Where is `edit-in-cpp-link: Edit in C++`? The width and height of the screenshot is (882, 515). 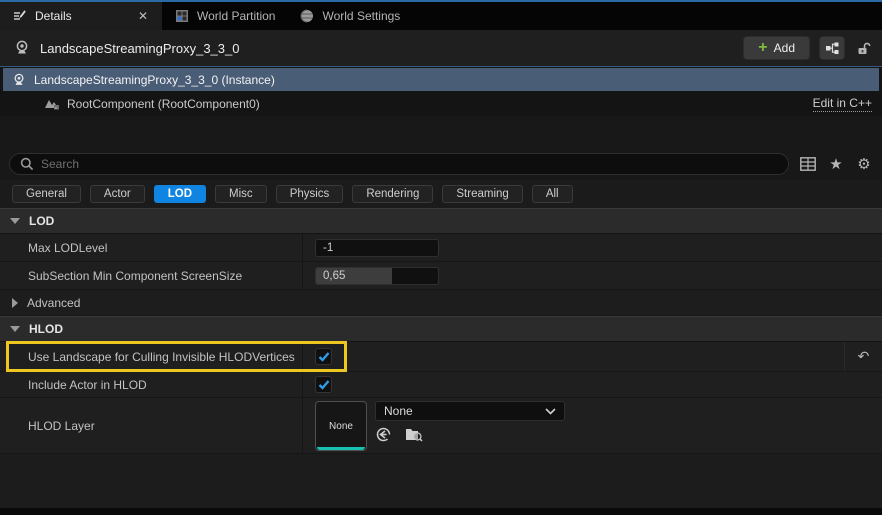 edit-in-cpp-link: Edit in C++ is located at coordinates (842, 104).